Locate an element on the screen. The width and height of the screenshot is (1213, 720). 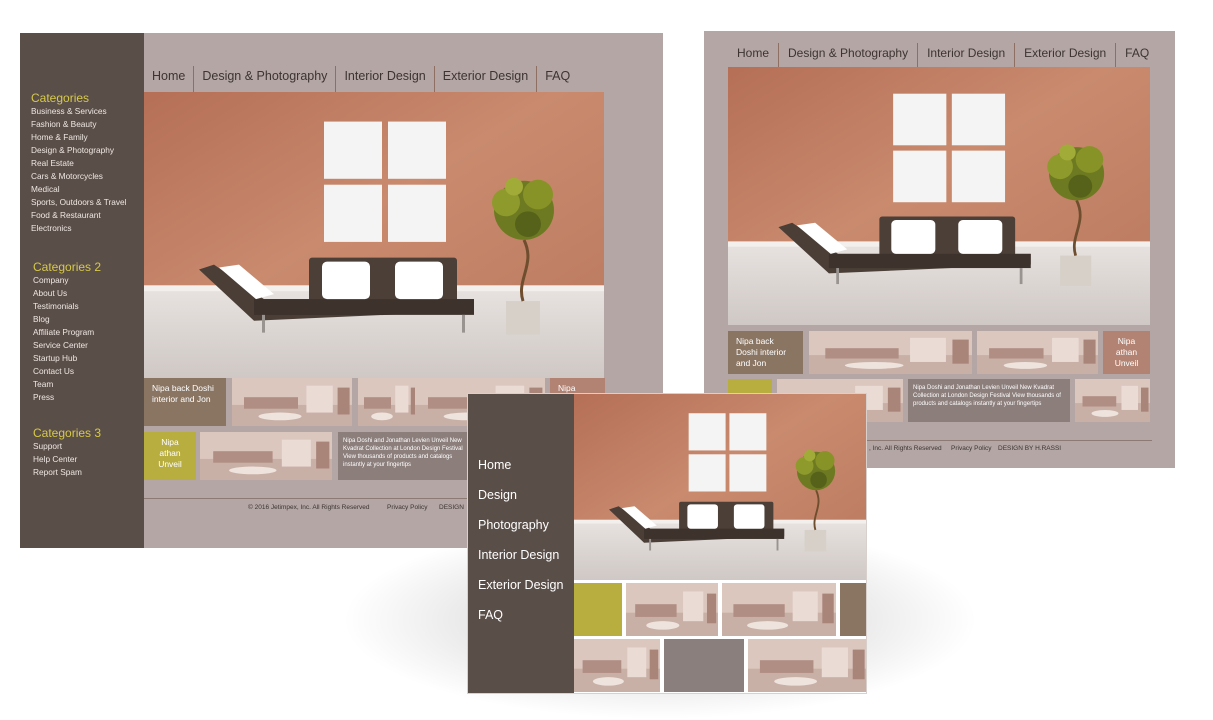
category-link: Home & Family is located at coordinates (78, 137).